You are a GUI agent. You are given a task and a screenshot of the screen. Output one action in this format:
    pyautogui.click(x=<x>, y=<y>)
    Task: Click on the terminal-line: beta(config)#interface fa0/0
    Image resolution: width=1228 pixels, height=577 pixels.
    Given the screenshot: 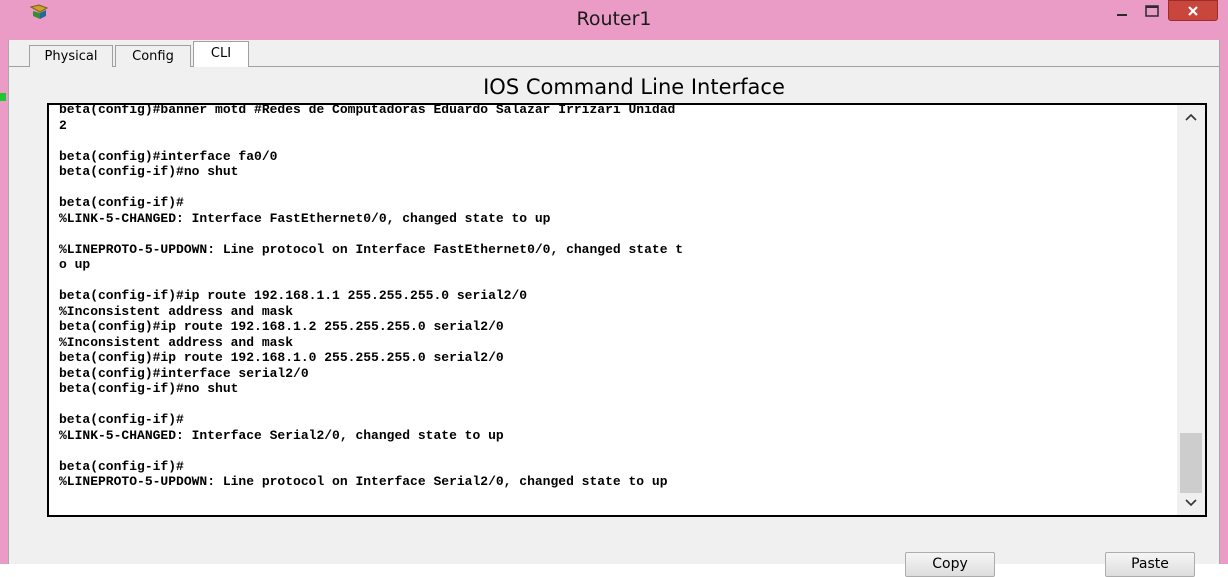 What is the action you would take?
    pyautogui.click(x=168, y=156)
    